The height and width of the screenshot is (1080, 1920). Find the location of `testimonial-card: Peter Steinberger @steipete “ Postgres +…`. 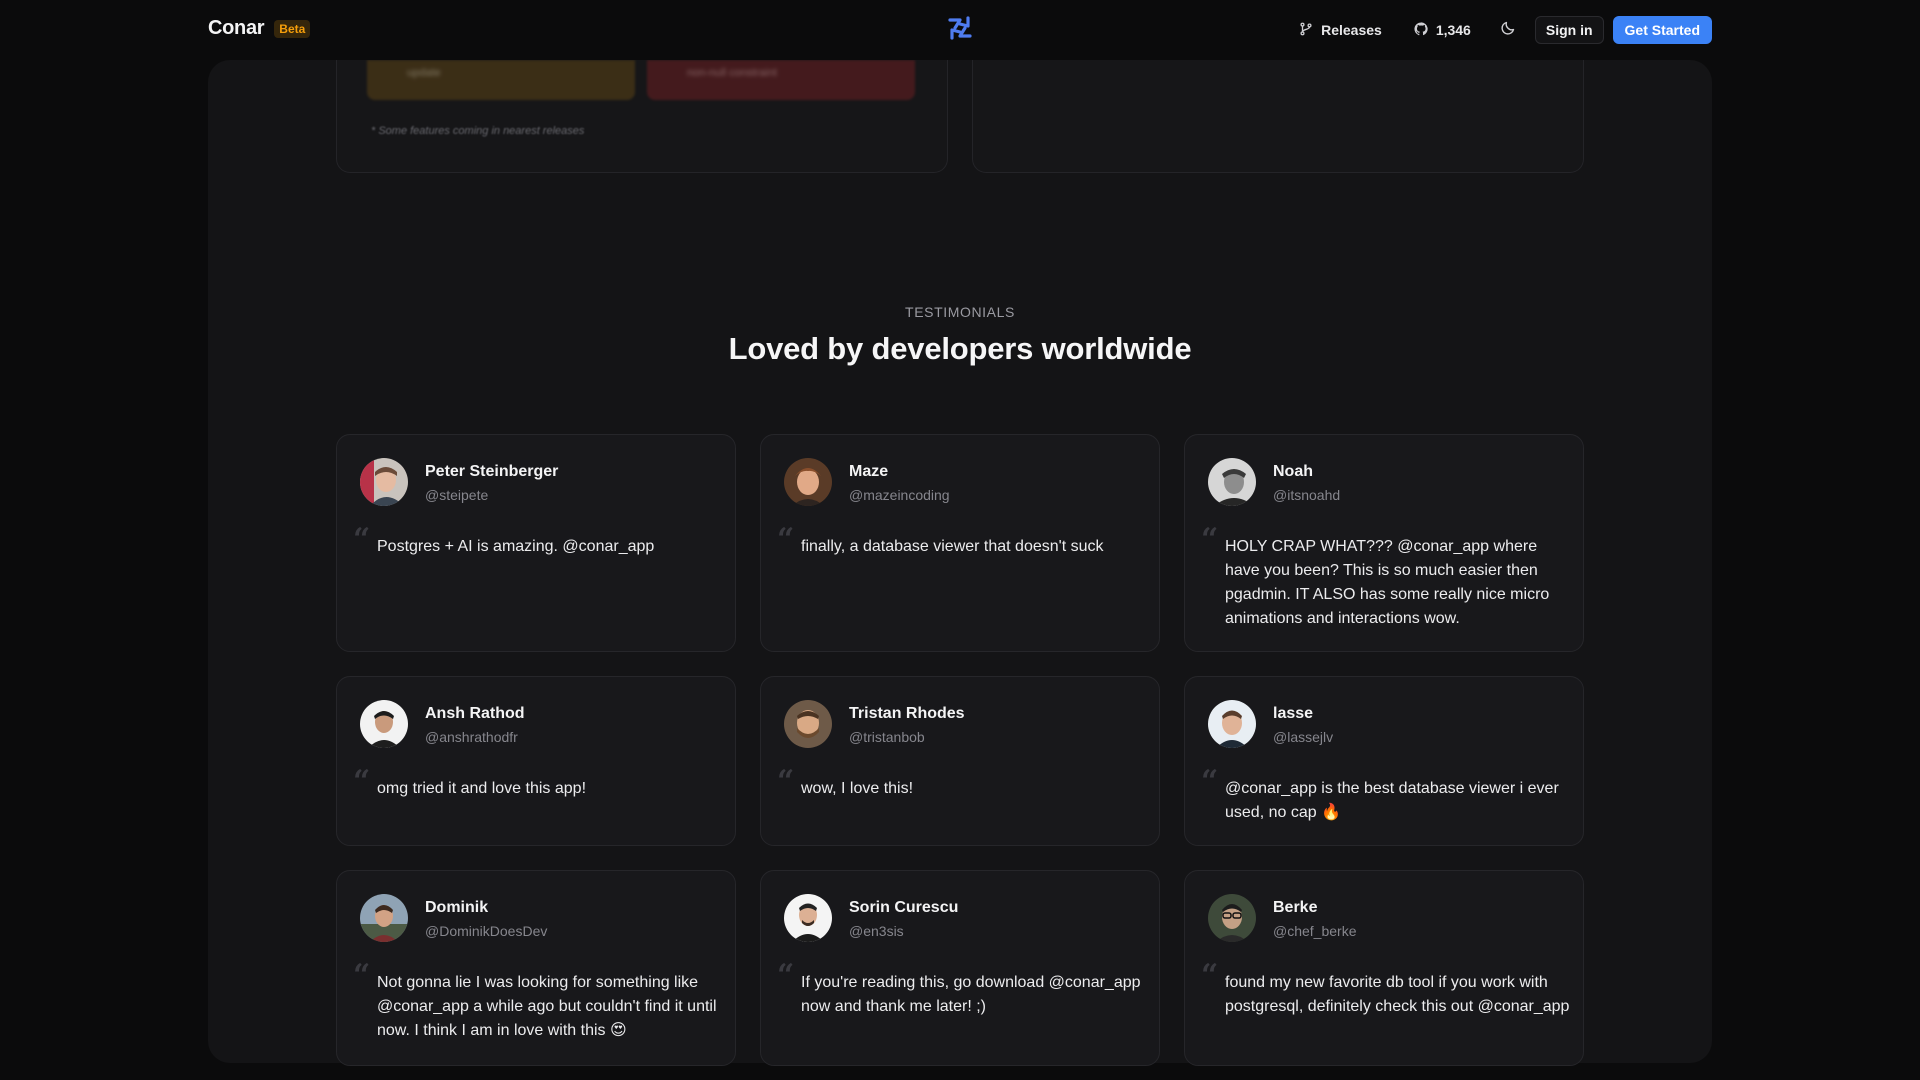

testimonial-card: Peter Steinberger @steipete “ Postgres +… is located at coordinates (536, 543).